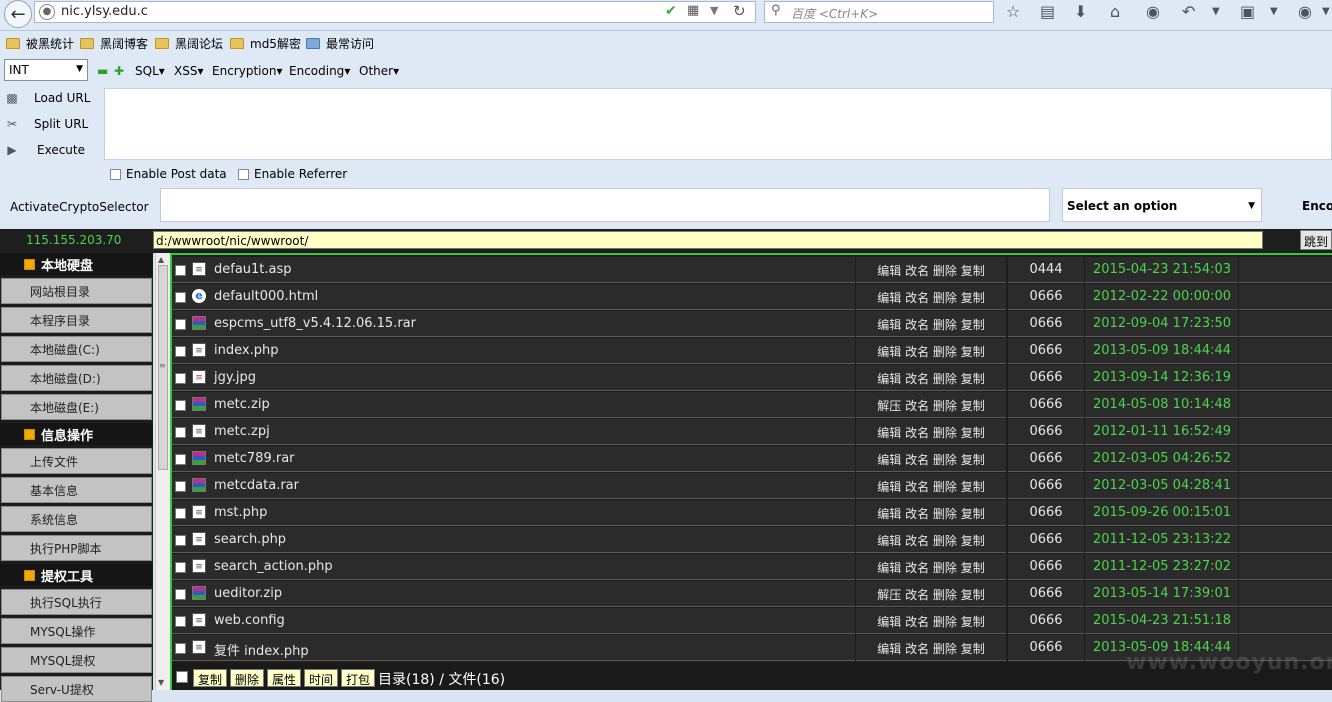 The height and width of the screenshot is (702, 1332). I want to click on sidebar-item: Serv-U提权, so click(76, 689).